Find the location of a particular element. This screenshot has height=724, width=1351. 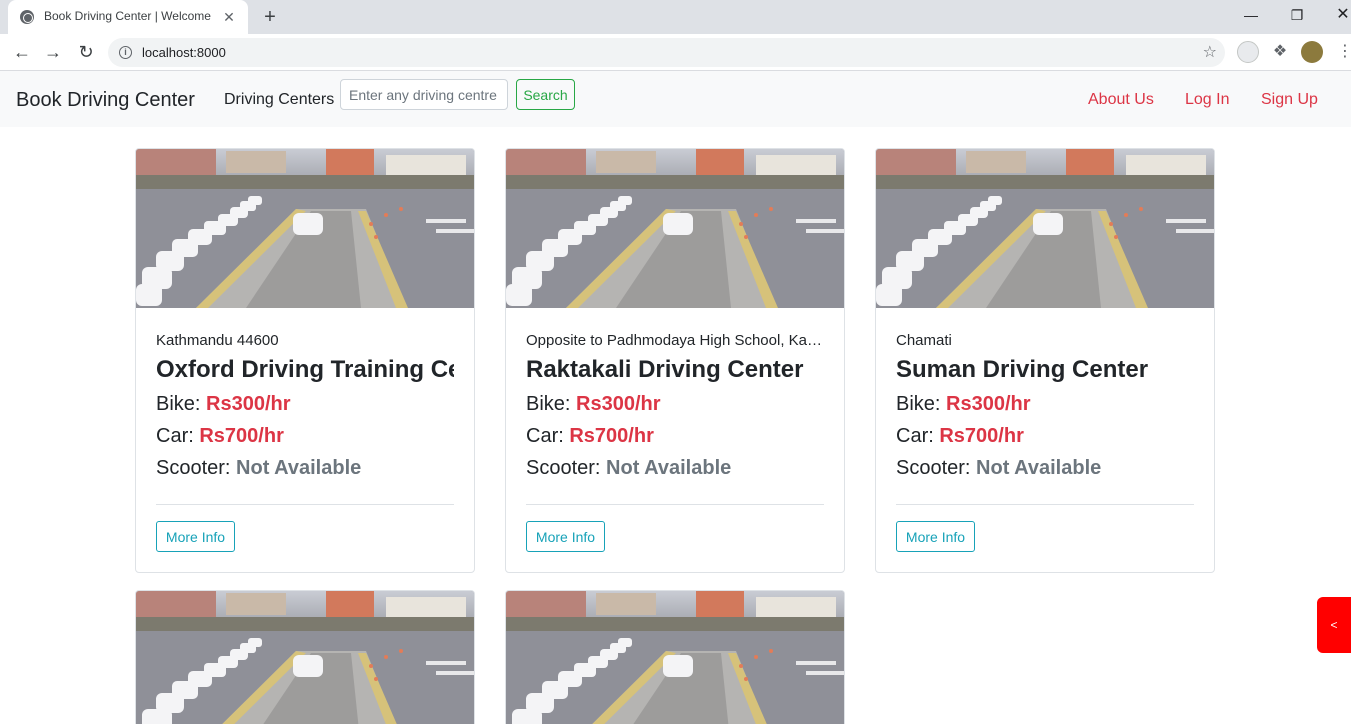

nav-log-in: Log In is located at coordinates (1207, 100).